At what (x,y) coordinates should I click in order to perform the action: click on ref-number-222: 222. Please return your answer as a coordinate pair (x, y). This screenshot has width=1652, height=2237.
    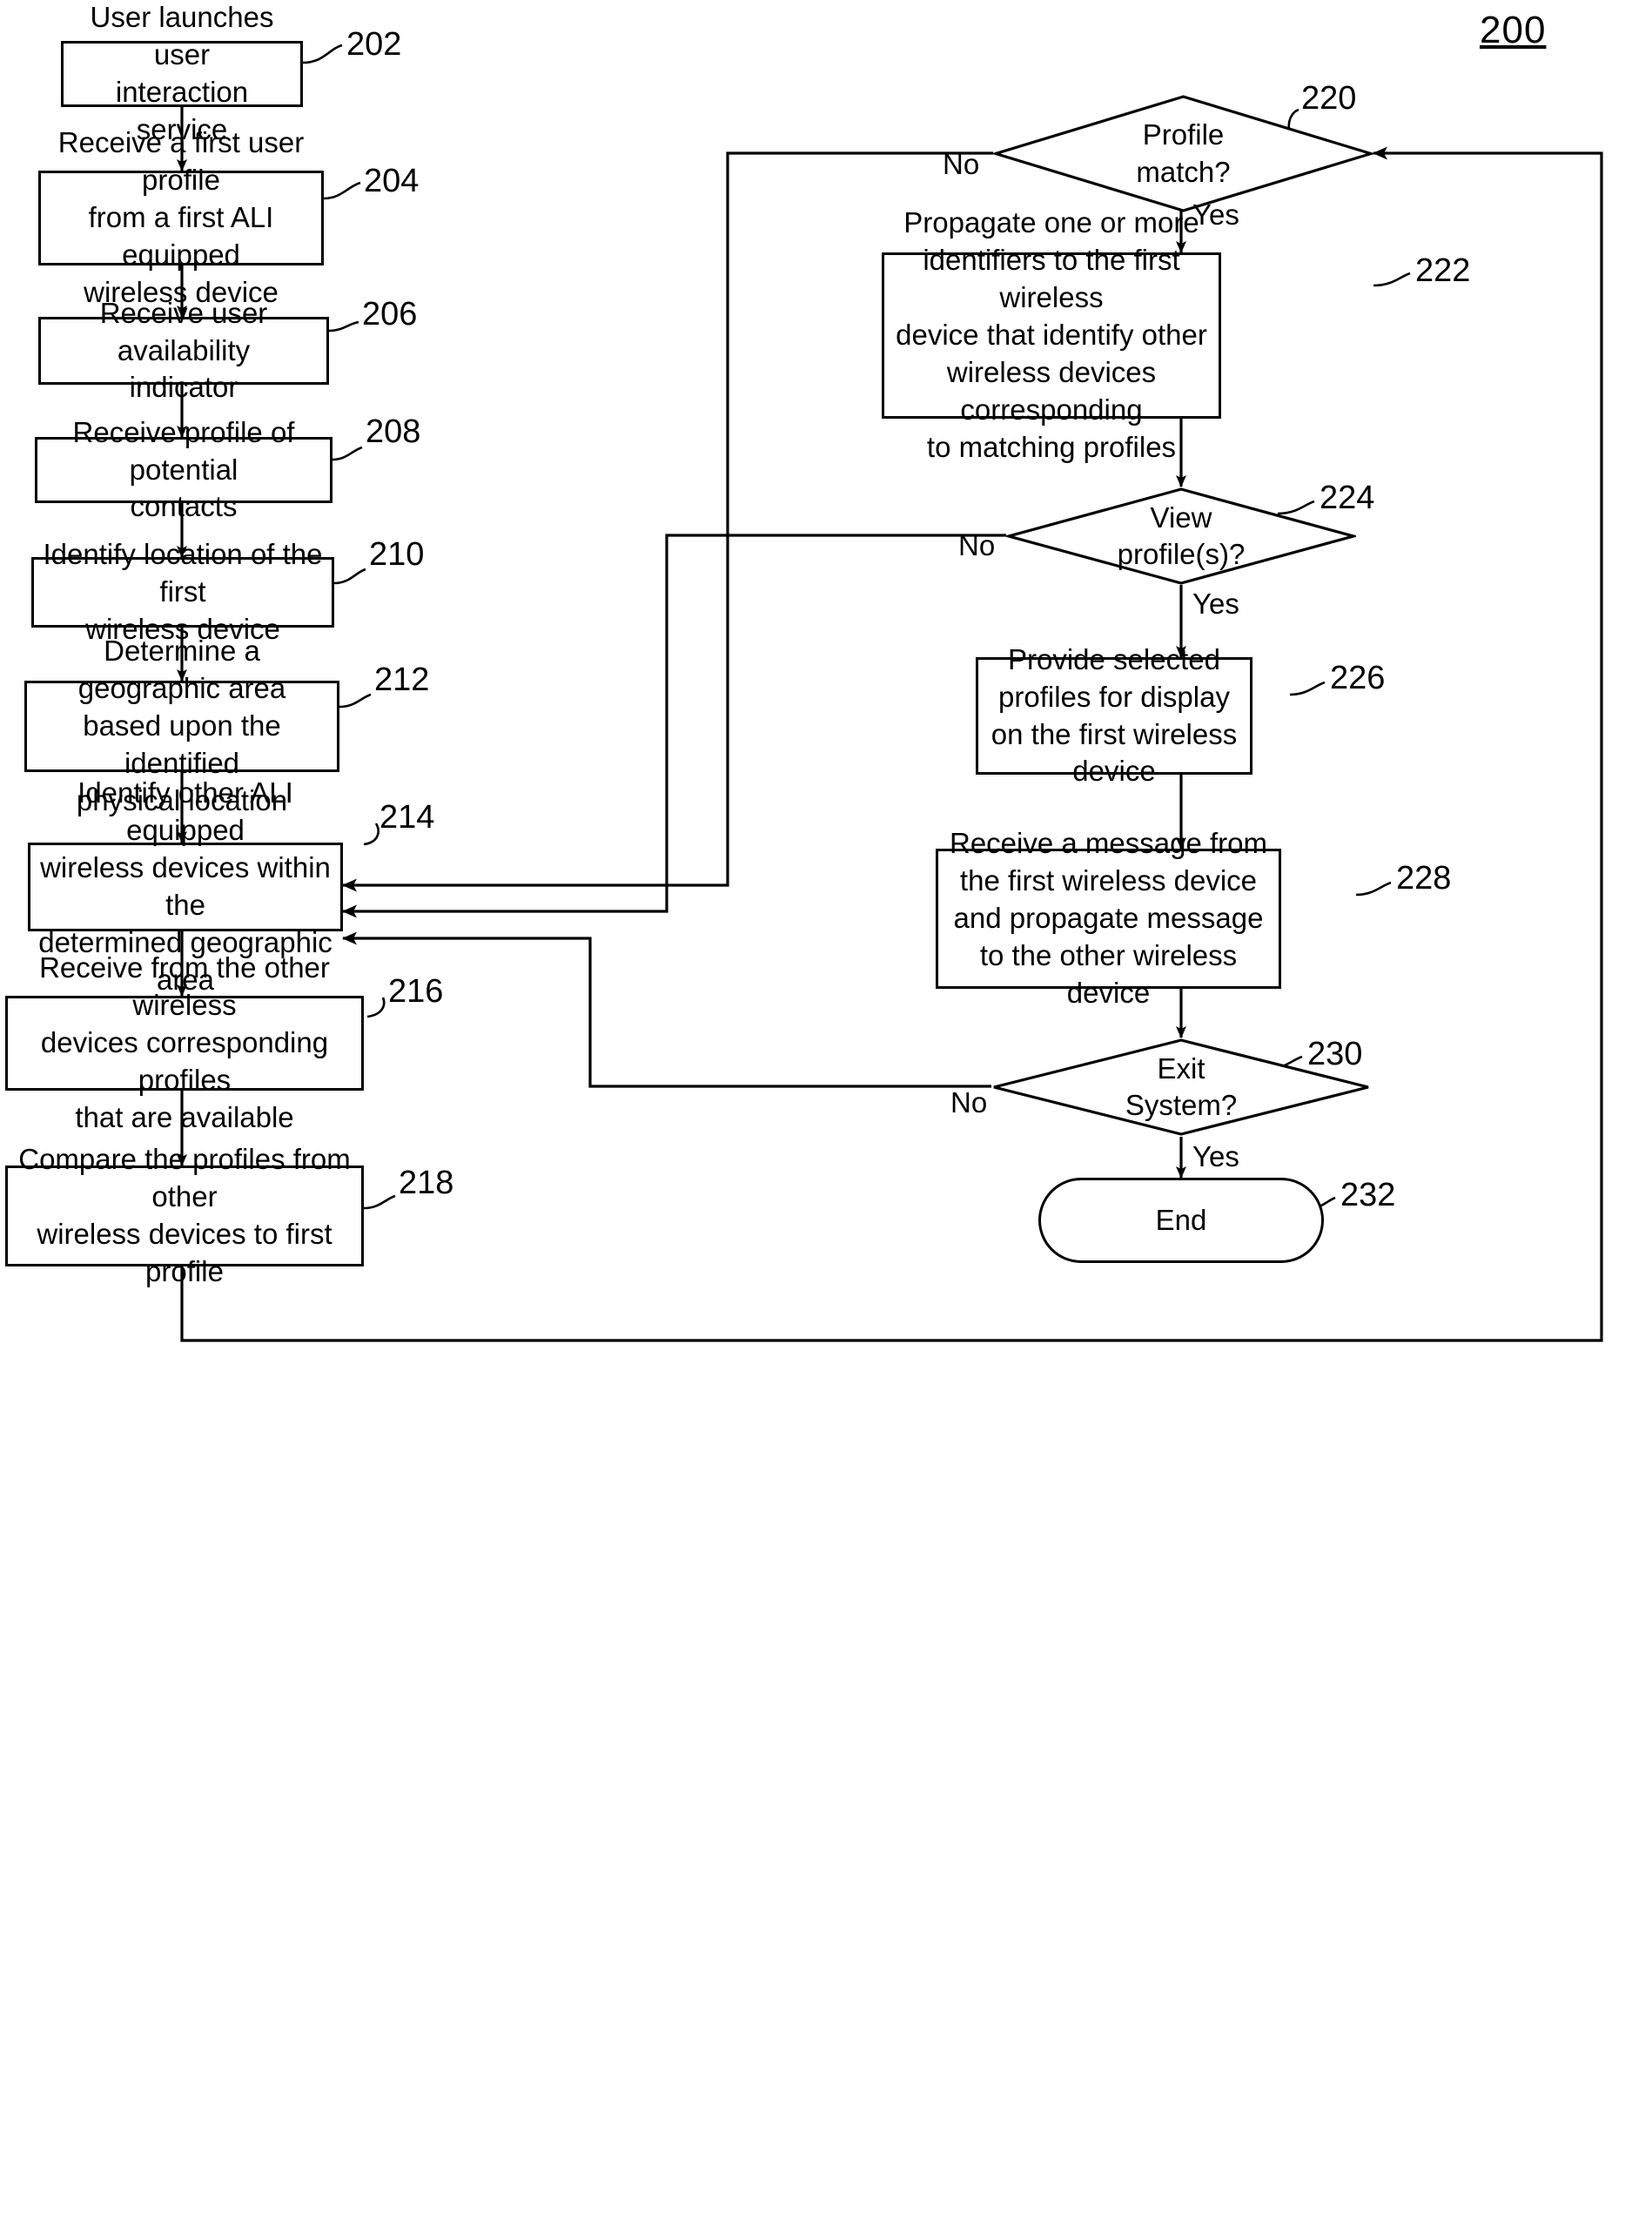
    Looking at the image, I should click on (1443, 270).